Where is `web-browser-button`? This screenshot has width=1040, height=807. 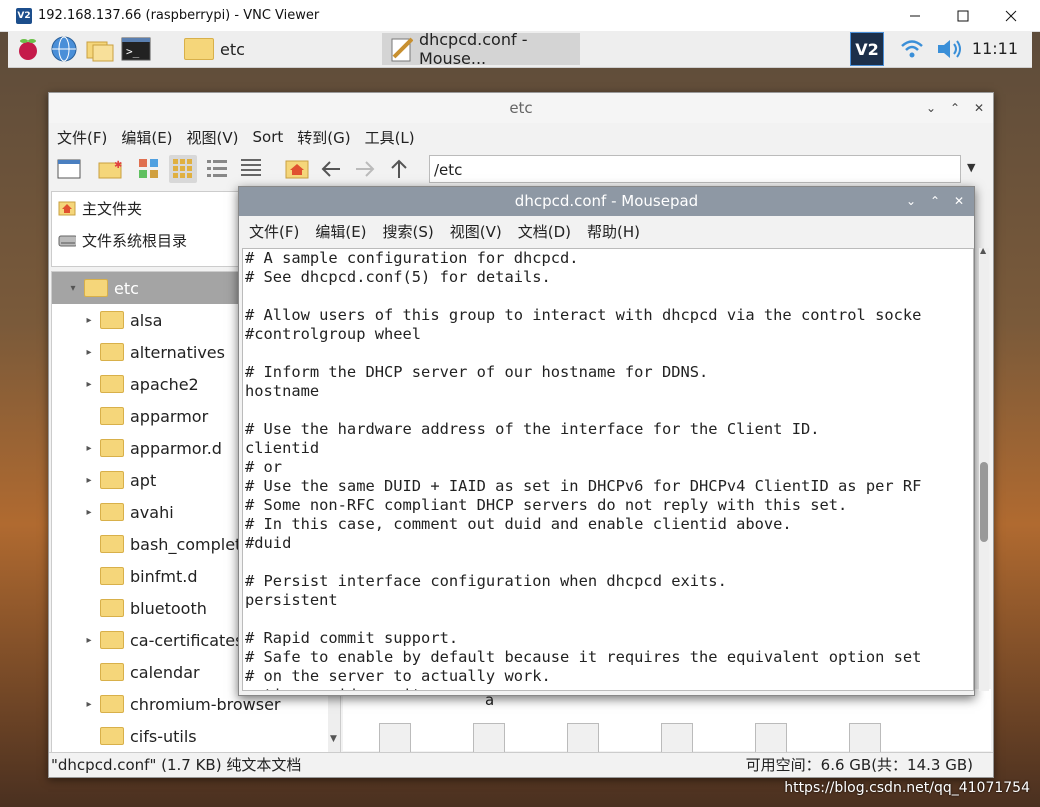 web-browser-button is located at coordinates (64, 49).